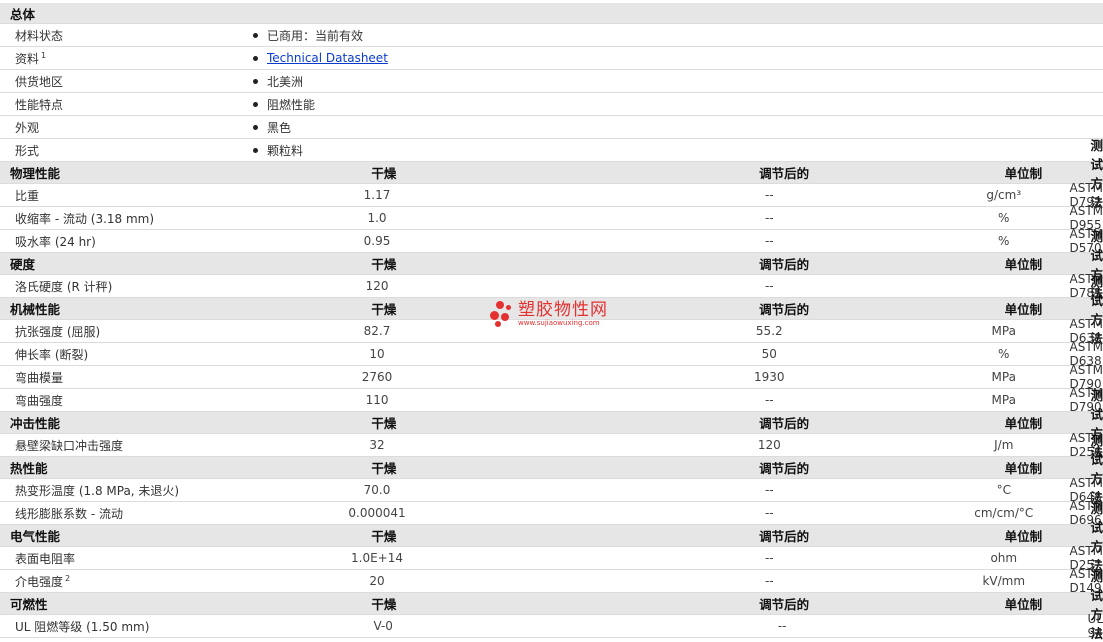 The image size is (1103, 642). Describe the element at coordinates (377, 581) in the screenshot. I see `dry-value: 20` at that location.